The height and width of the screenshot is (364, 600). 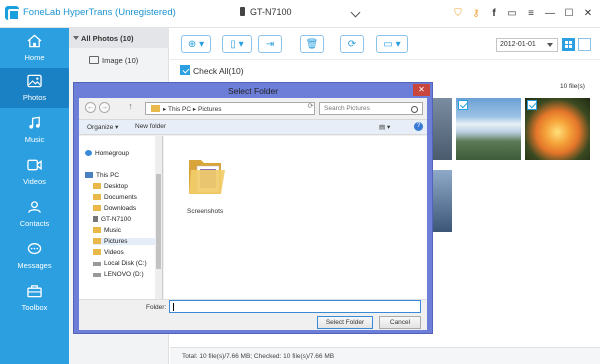 I want to click on forward-icon: →, so click(x=104, y=107).